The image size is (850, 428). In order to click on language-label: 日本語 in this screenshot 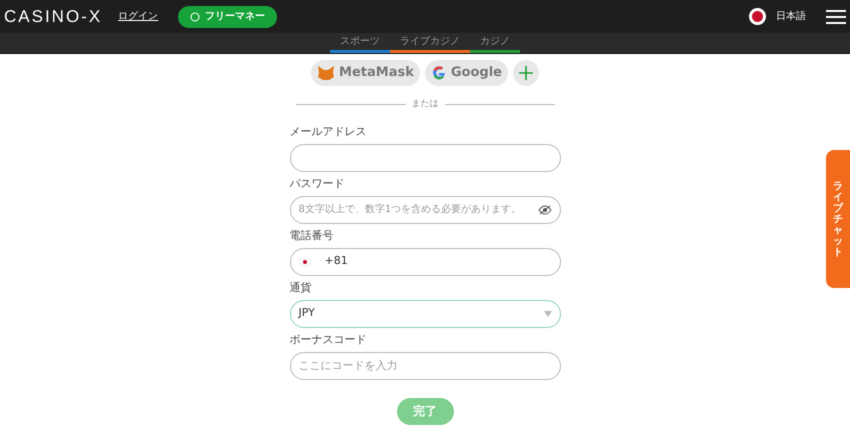, I will do `click(791, 16)`.